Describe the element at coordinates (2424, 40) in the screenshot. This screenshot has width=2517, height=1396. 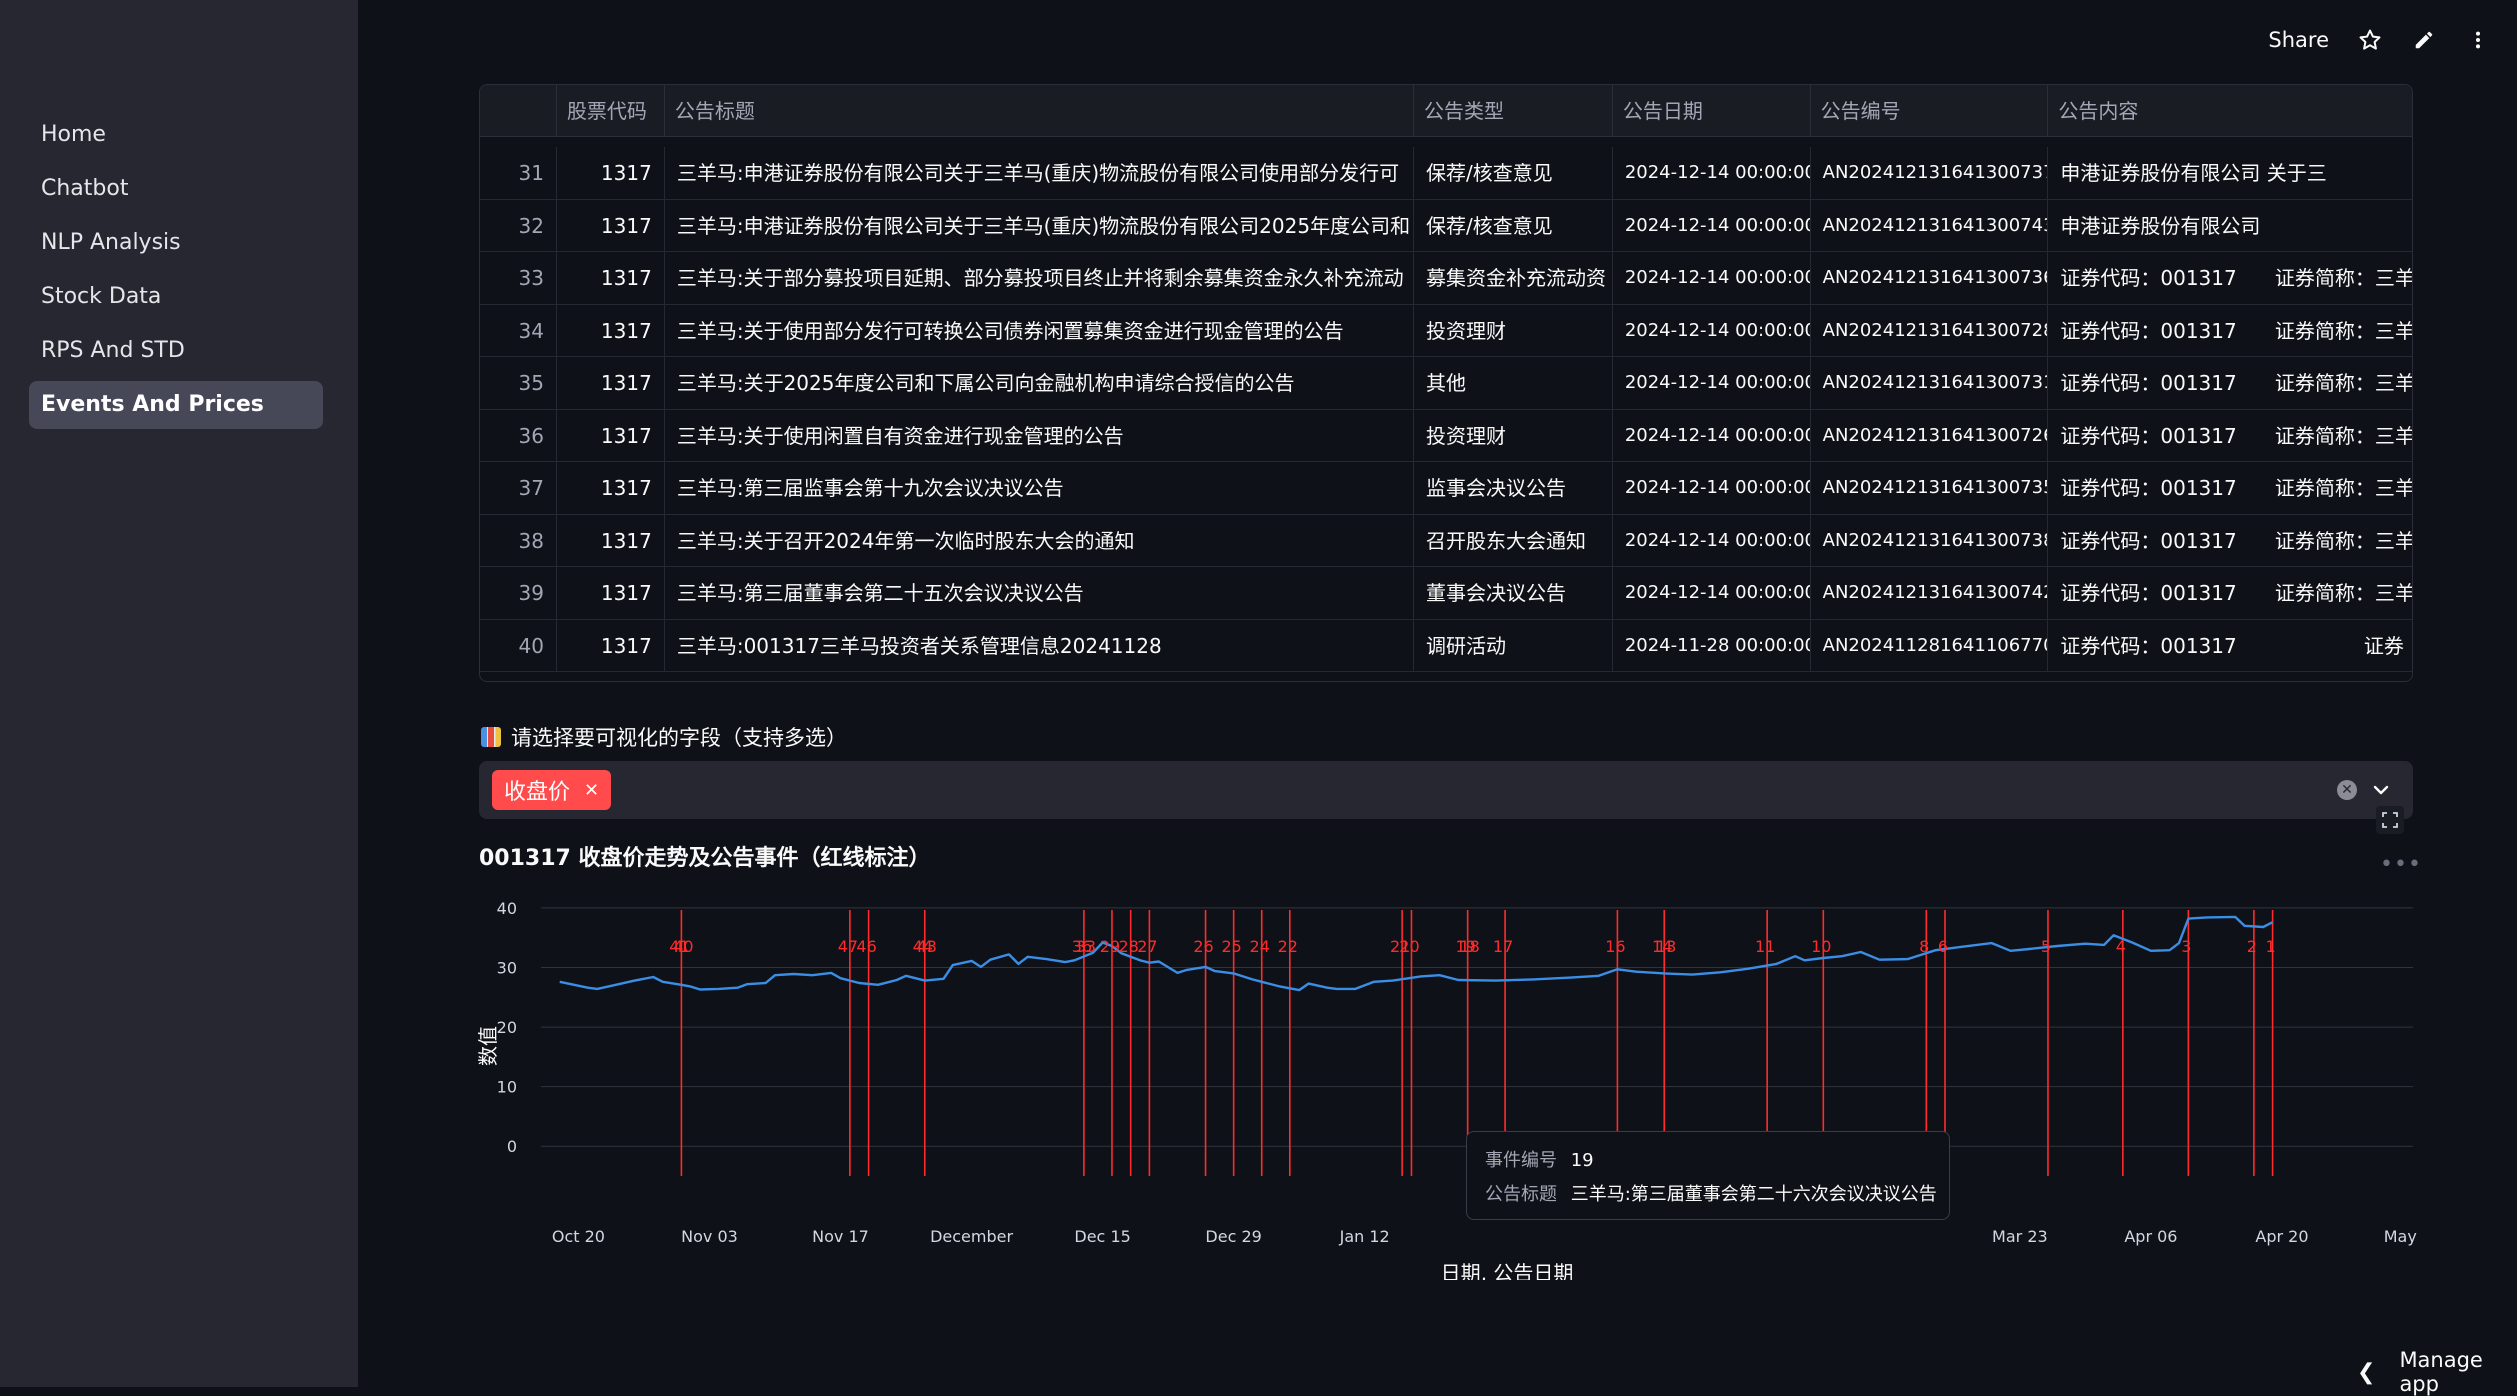
I see `edit-icon` at that location.